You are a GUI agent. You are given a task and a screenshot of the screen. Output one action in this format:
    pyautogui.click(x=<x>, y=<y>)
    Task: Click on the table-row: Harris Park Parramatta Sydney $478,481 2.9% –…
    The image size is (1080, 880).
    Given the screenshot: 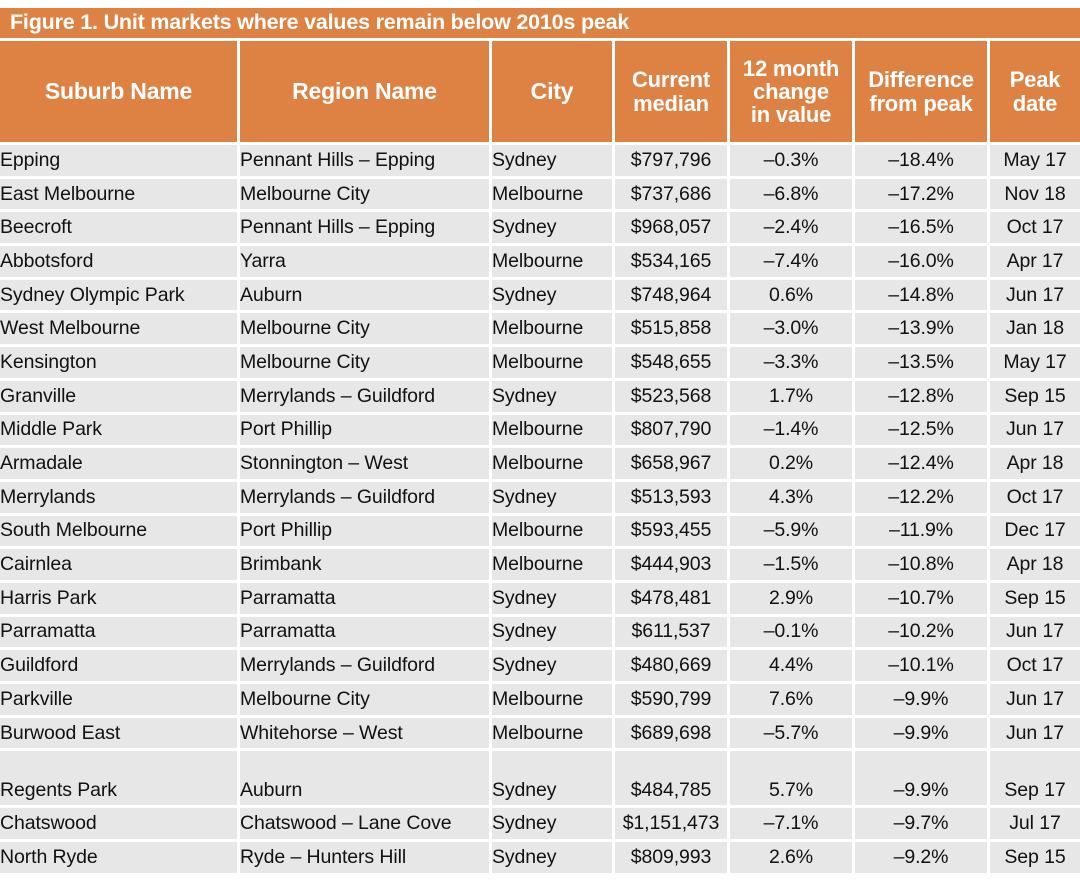 What is the action you would take?
    pyautogui.click(x=540, y=599)
    